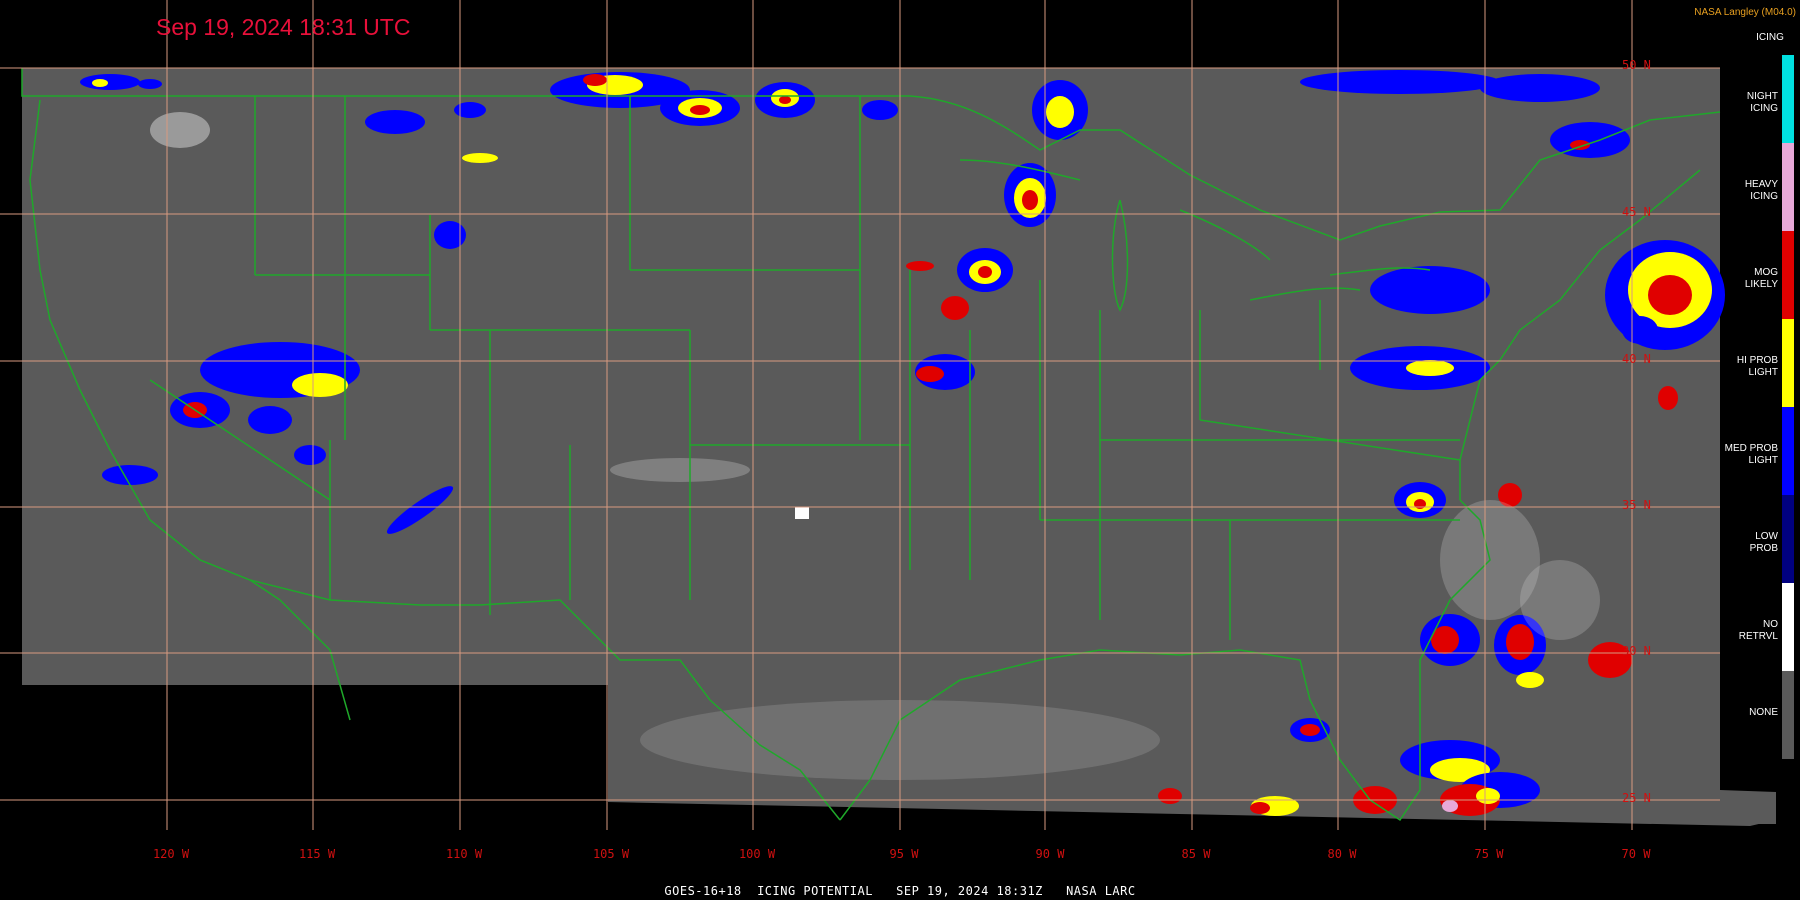 This screenshot has width=1800, height=900. Describe the element at coordinates (1636, 65) in the screenshot. I see `lat-label-50n: 50 N` at that location.